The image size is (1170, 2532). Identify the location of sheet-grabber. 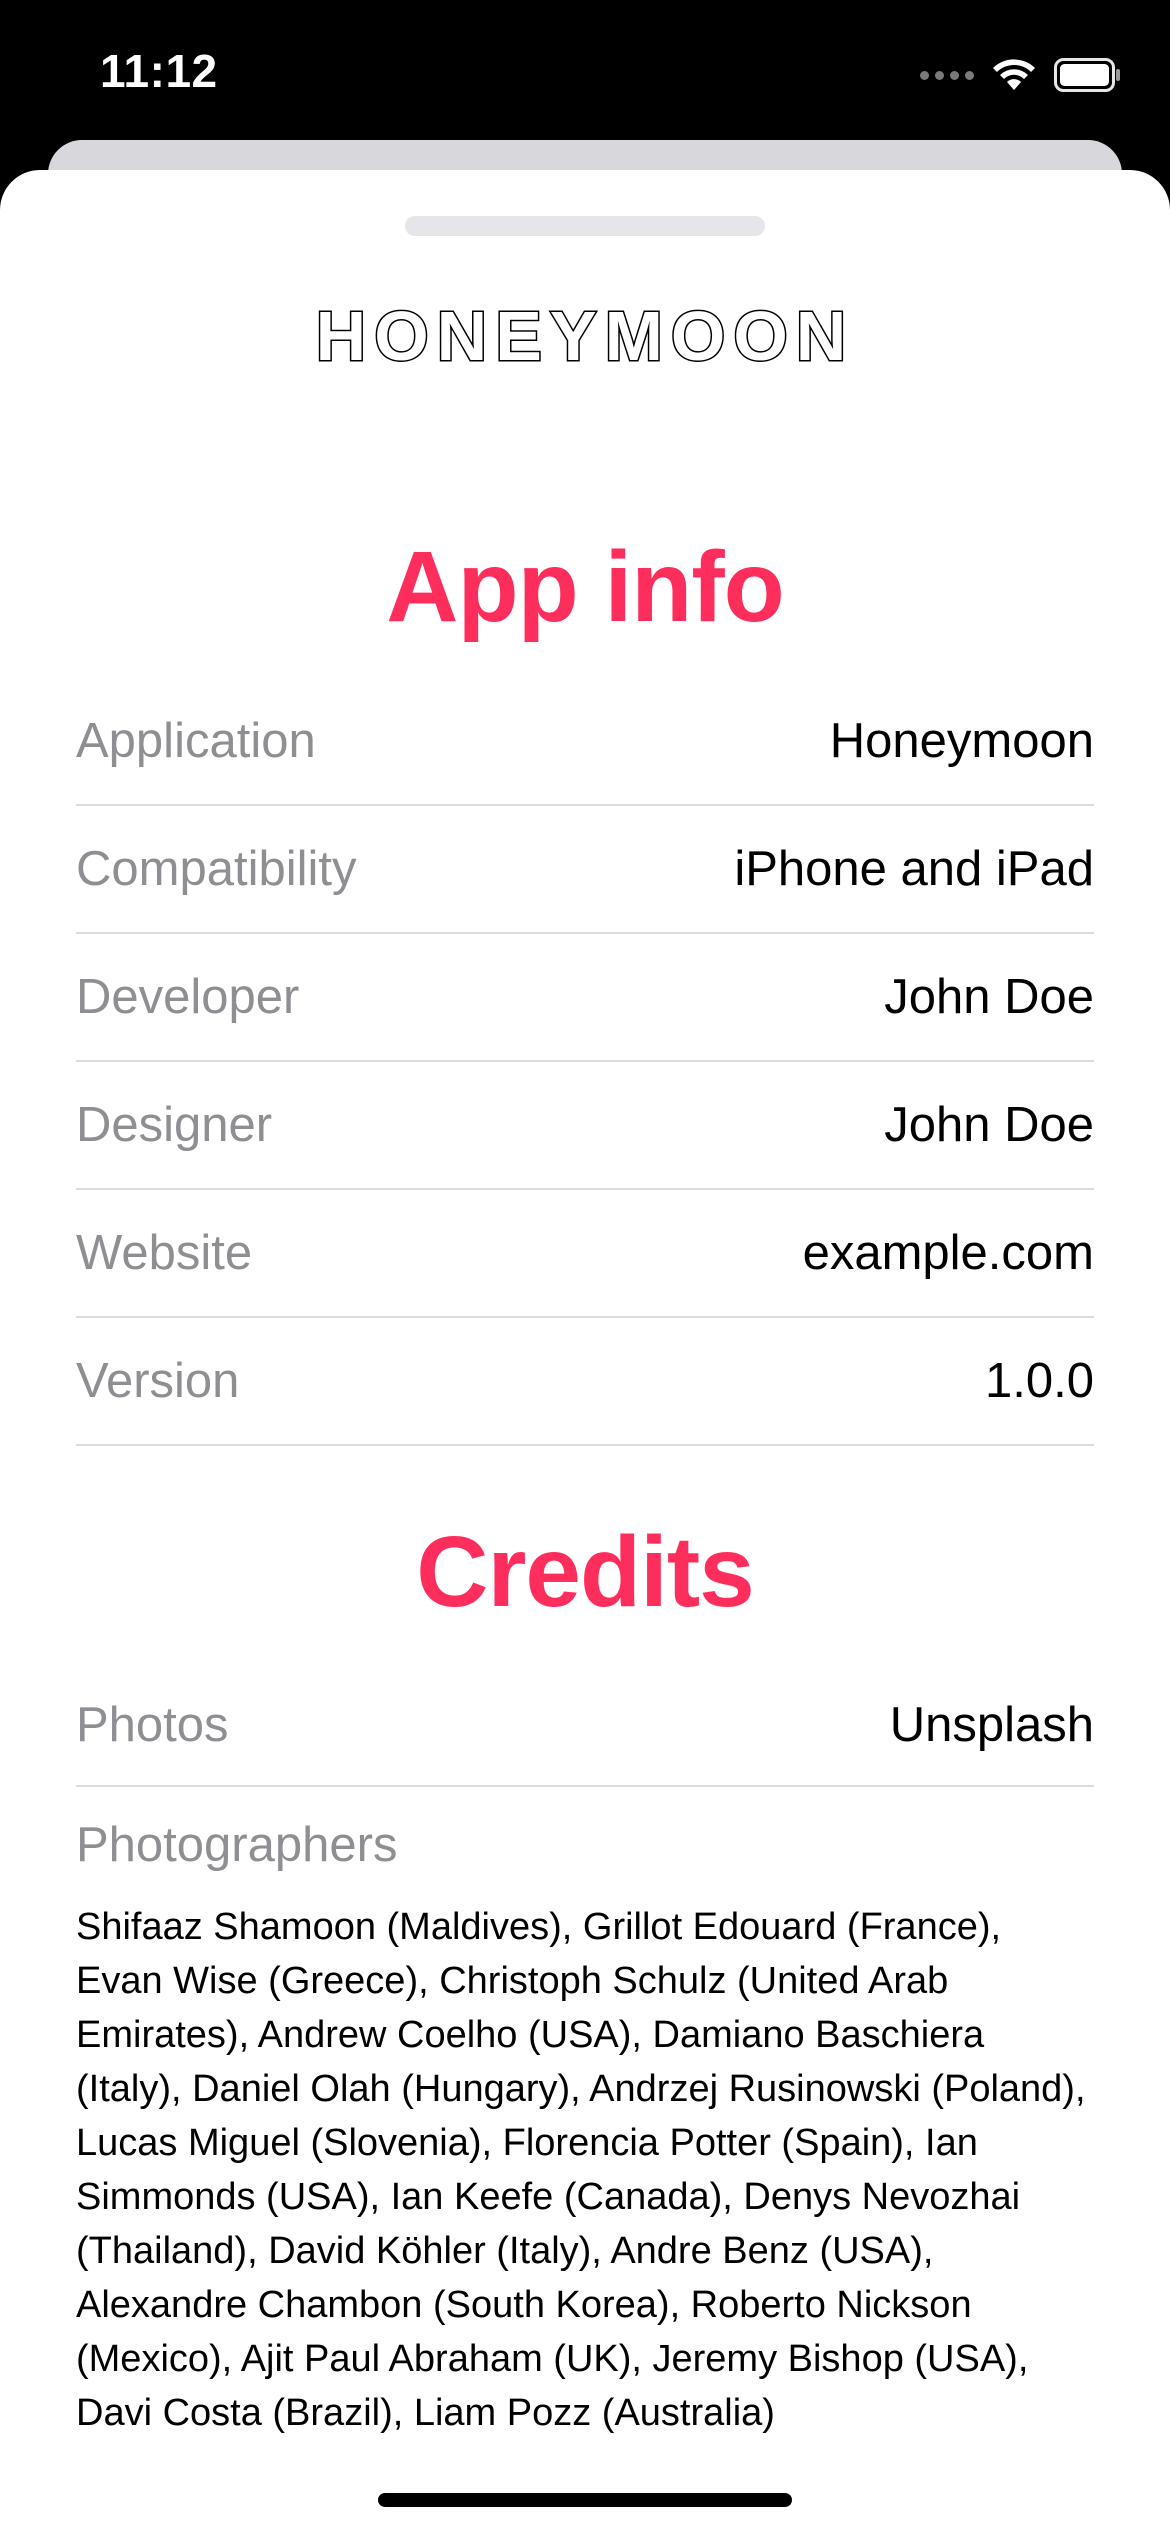
(585, 226).